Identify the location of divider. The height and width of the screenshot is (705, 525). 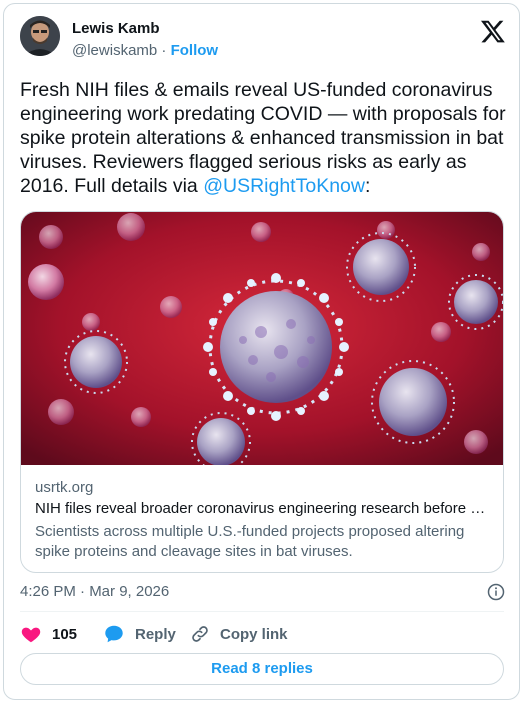
(262, 611).